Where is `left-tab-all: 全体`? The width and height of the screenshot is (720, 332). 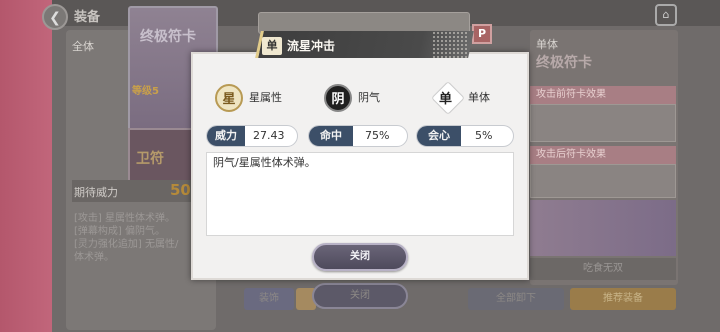
left-tab-all: 全体 is located at coordinates (83, 46).